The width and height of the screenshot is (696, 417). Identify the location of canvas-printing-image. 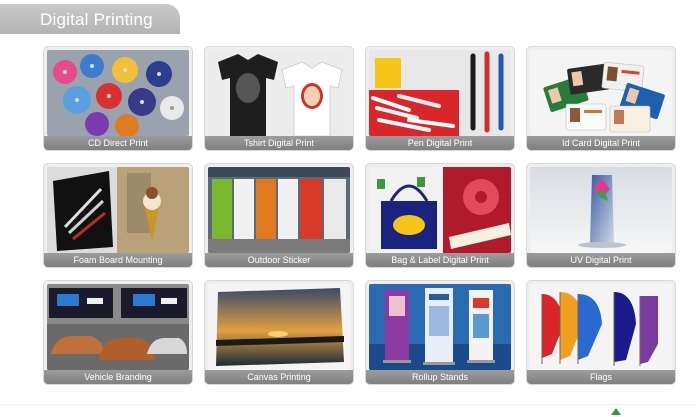
(279, 327).